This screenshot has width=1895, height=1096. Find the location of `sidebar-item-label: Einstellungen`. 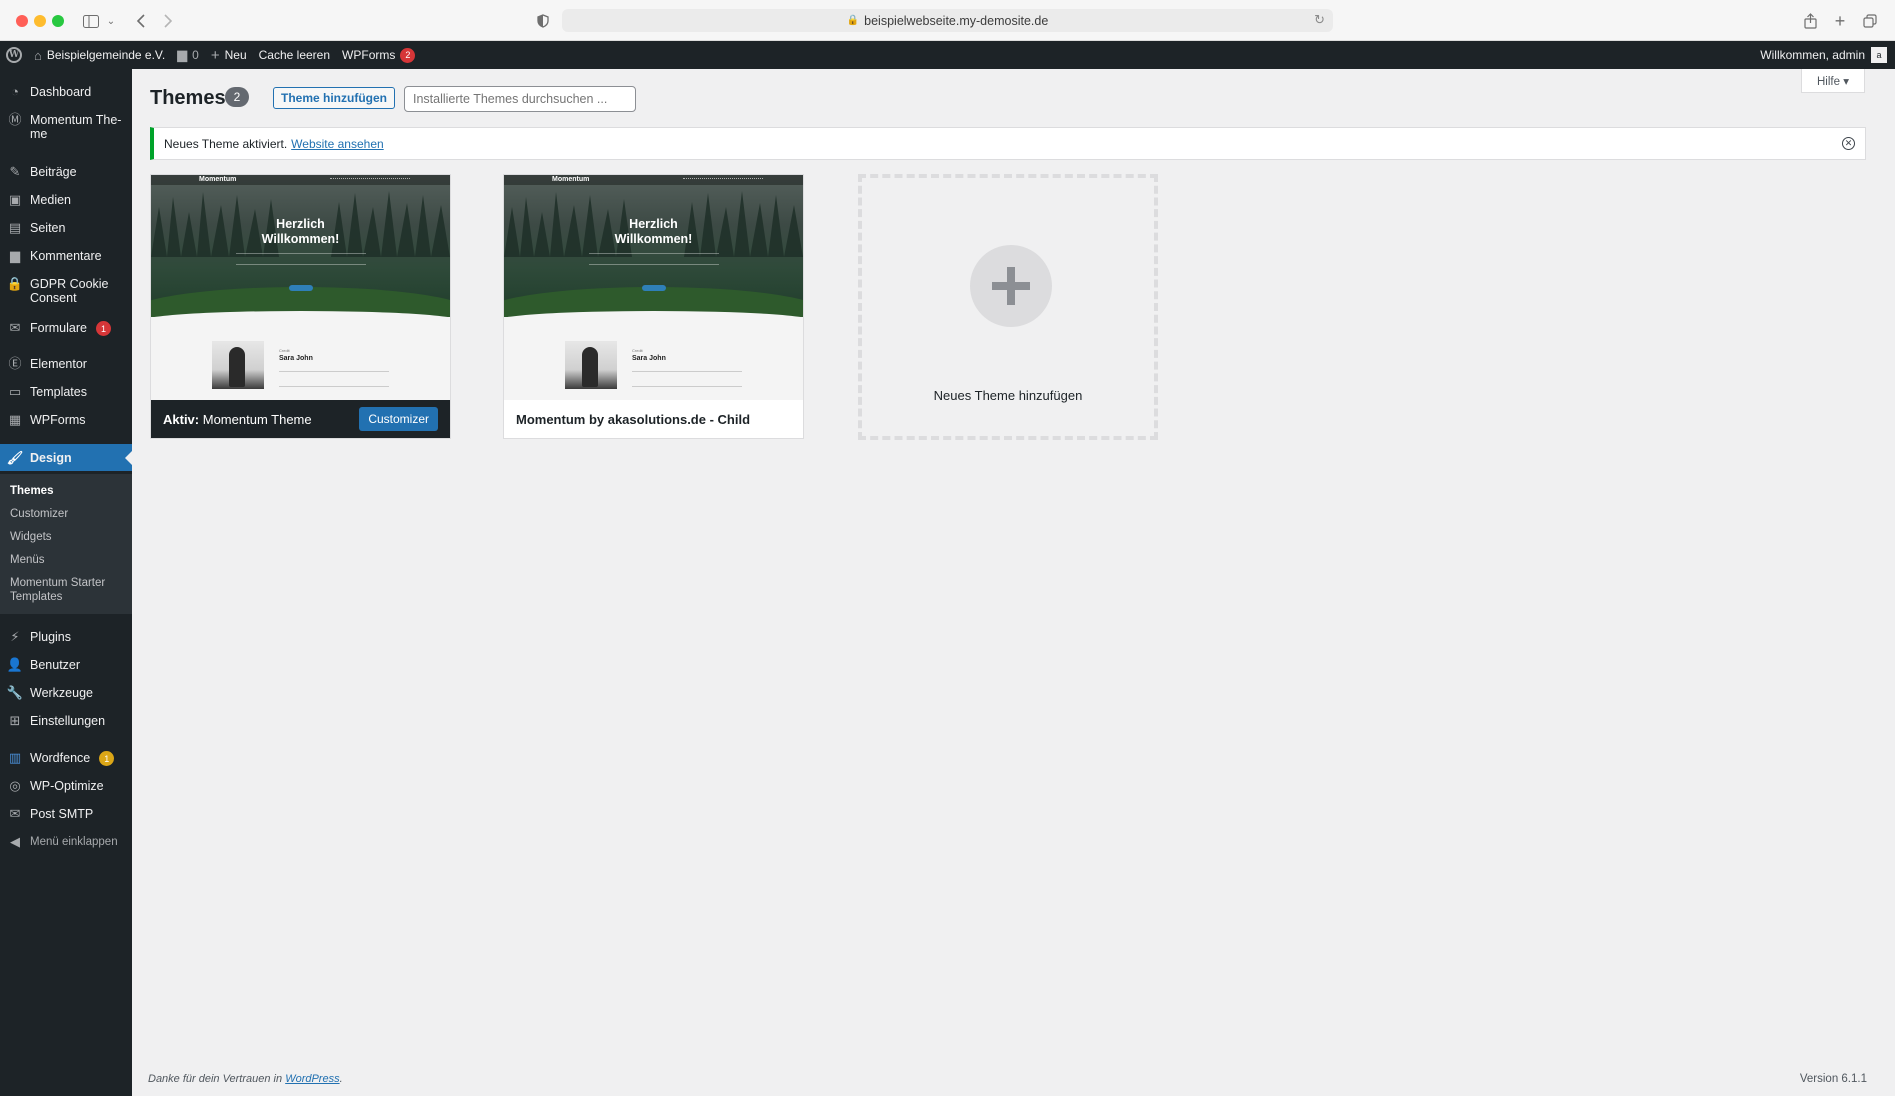

sidebar-item-label: Einstellungen is located at coordinates (68, 721).